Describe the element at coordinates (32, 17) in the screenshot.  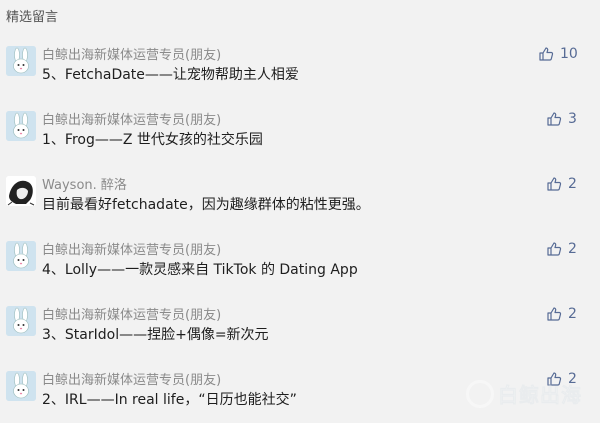
I see `section-title: 精选留言` at that location.